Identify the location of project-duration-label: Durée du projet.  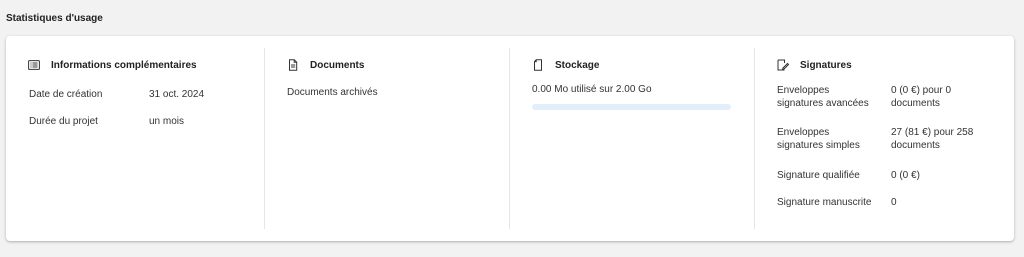
(63, 121).